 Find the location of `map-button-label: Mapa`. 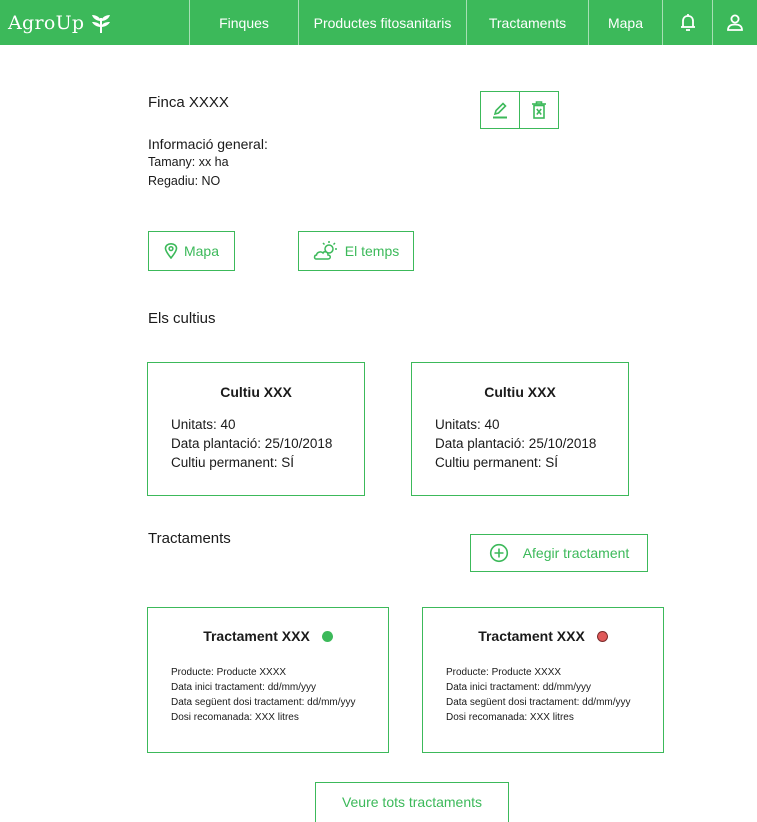

map-button-label: Mapa is located at coordinates (201, 251).